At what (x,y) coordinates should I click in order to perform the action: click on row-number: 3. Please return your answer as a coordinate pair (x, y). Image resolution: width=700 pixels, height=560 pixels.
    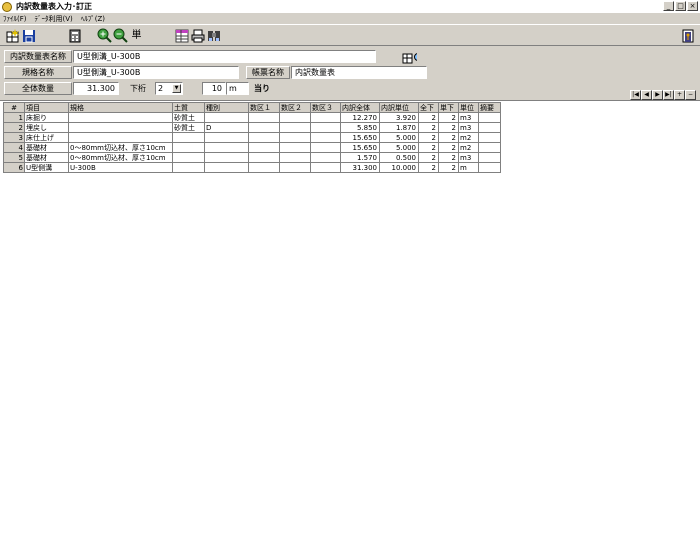
    Looking at the image, I should click on (14, 137).